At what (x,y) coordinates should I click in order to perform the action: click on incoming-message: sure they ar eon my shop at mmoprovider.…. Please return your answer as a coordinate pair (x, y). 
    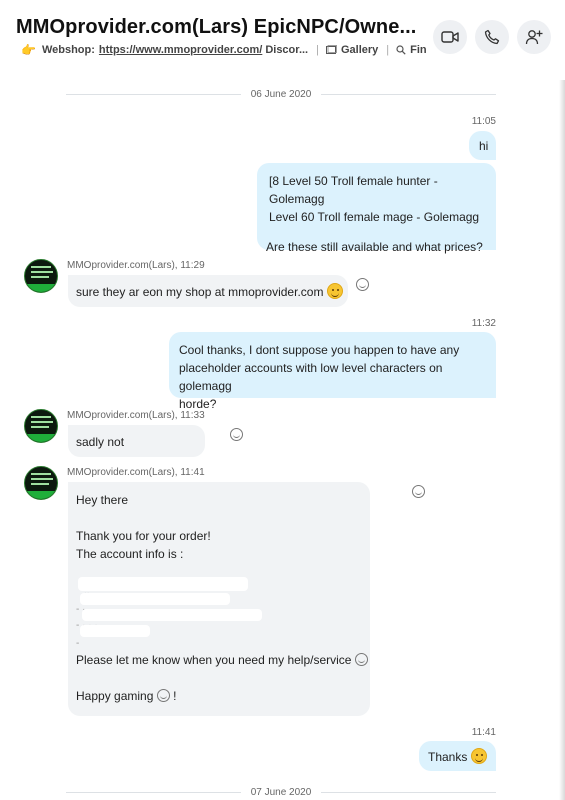
    Looking at the image, I should click on (208, 291).